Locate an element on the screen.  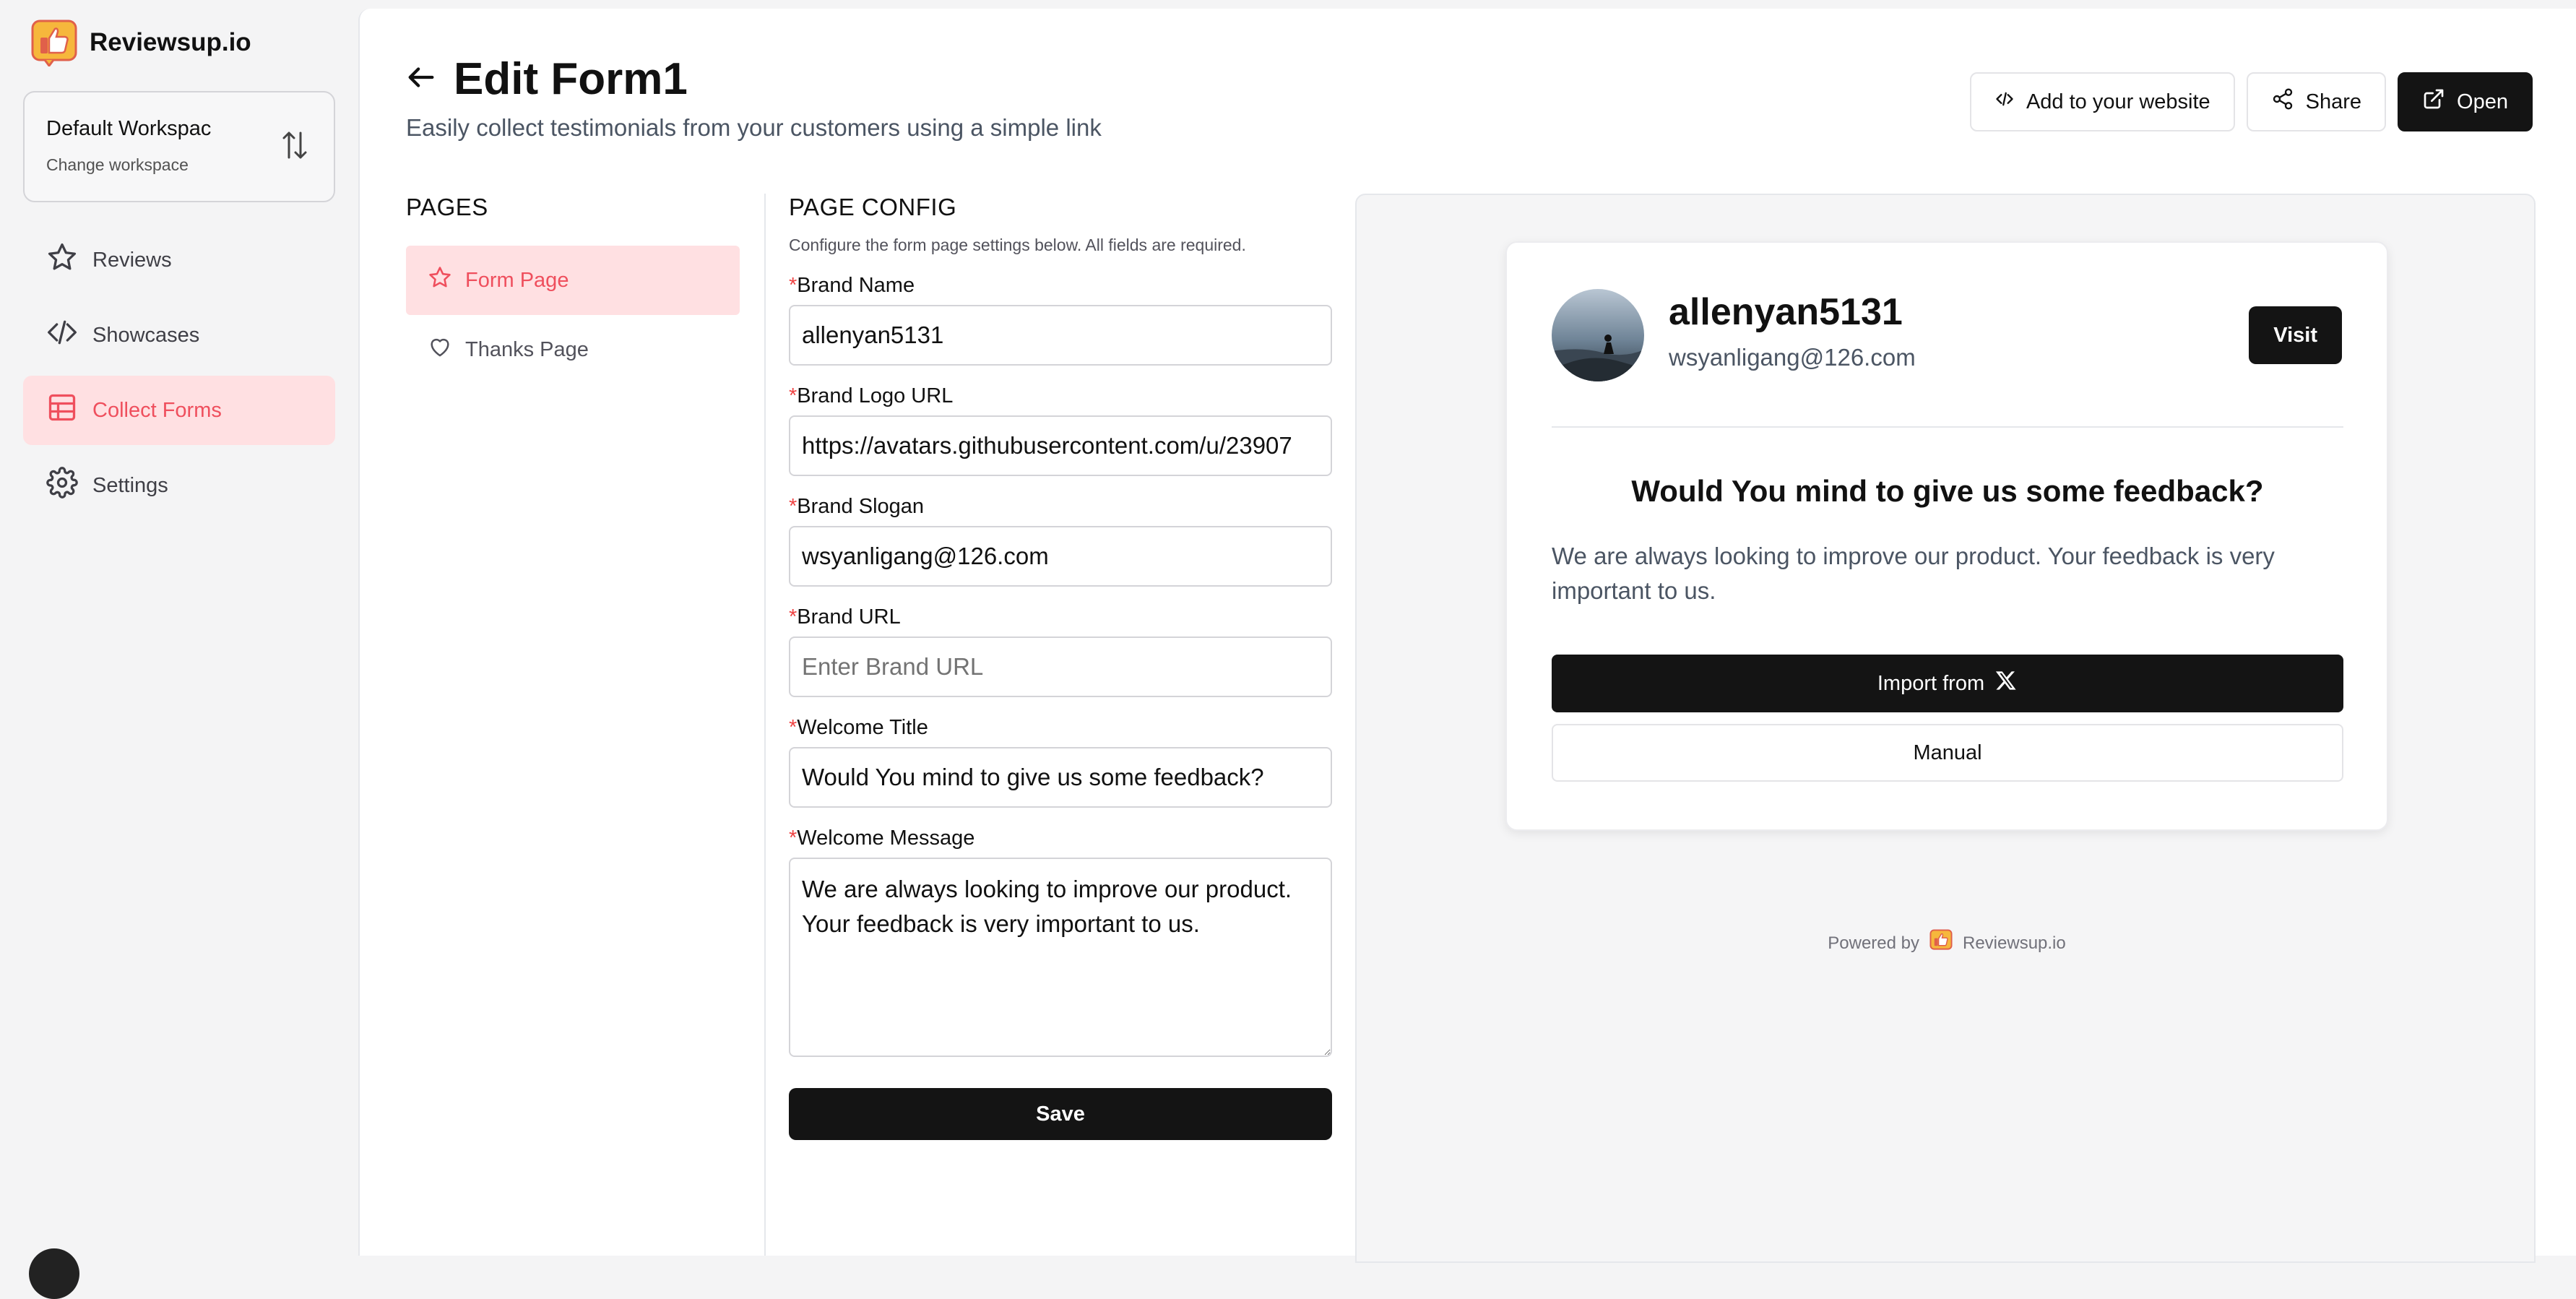
page-header: Edit Form1 is located at coordinates (546, 79).